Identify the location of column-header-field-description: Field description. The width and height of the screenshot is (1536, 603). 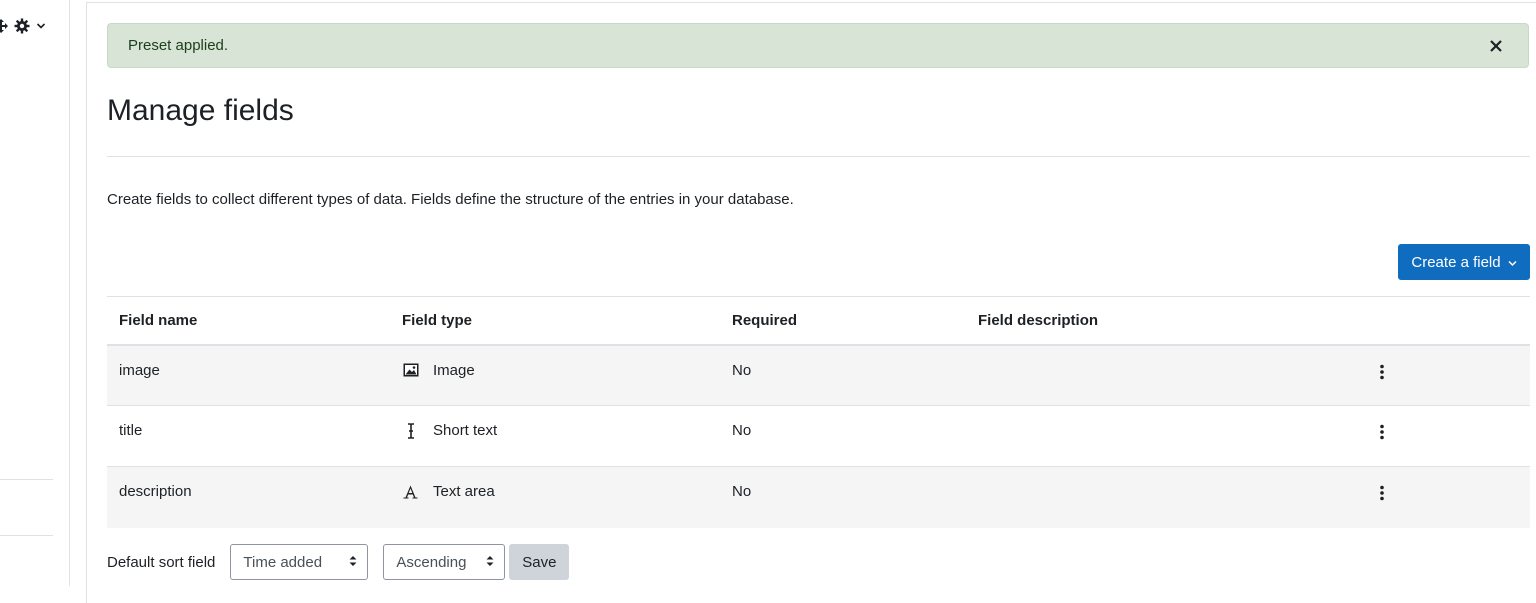
(1168, 321).